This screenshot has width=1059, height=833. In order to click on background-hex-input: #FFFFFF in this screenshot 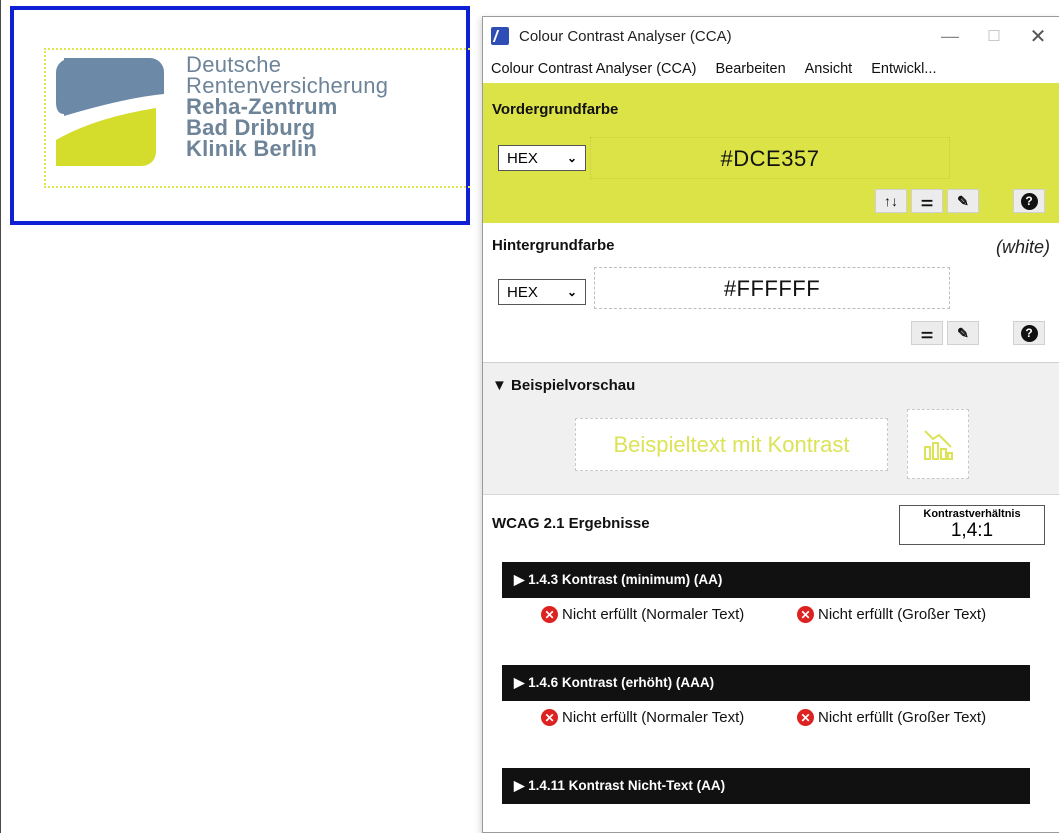, I will do `click(772, 288)`.